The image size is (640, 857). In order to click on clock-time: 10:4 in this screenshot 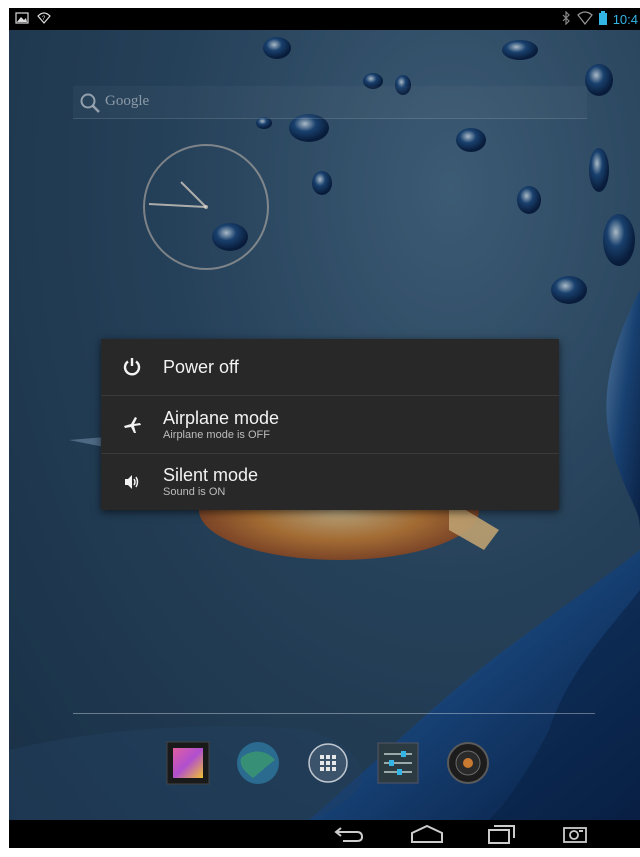, I will do `click(625, 19)`.